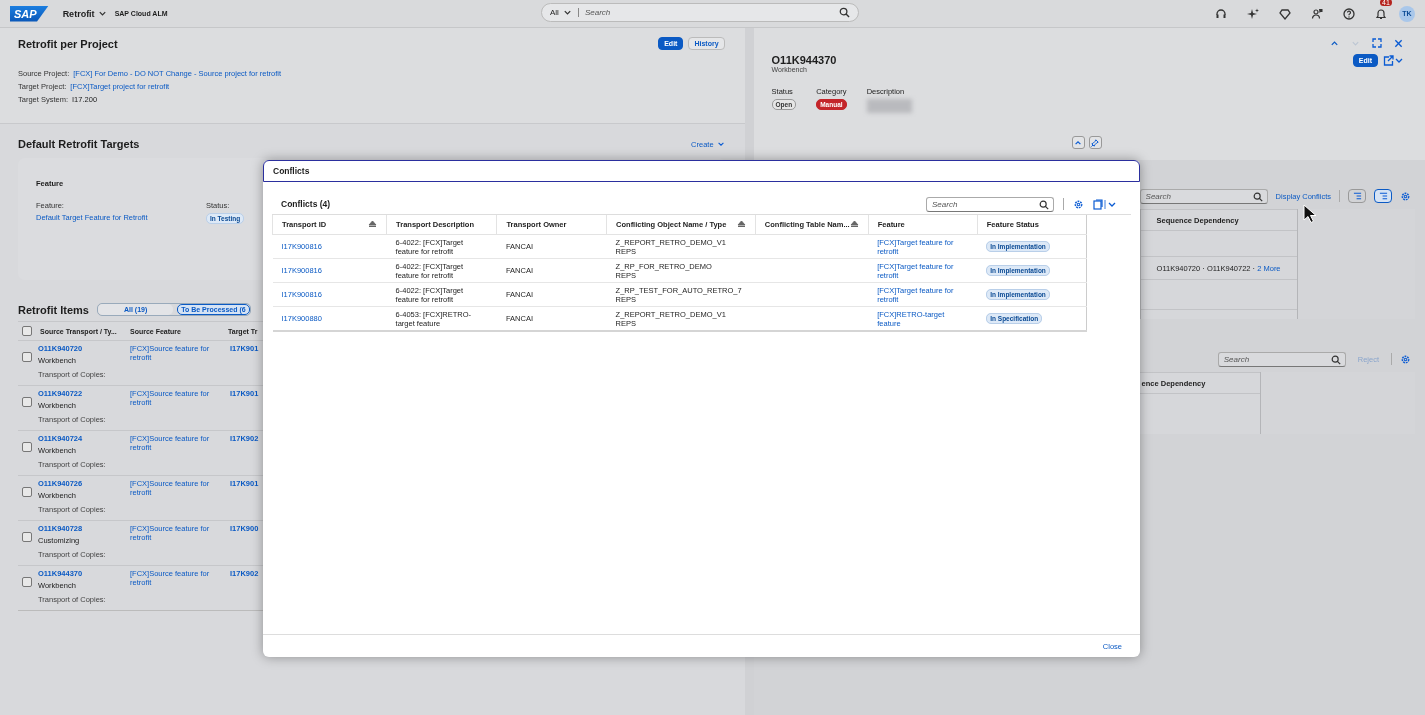 Image resolution: width=1425 pixels, height=715 pixels. Describe the element at coordinates (79, 144) in the screenshot. I see `section-title: Default Retrofit Targets` at that location.